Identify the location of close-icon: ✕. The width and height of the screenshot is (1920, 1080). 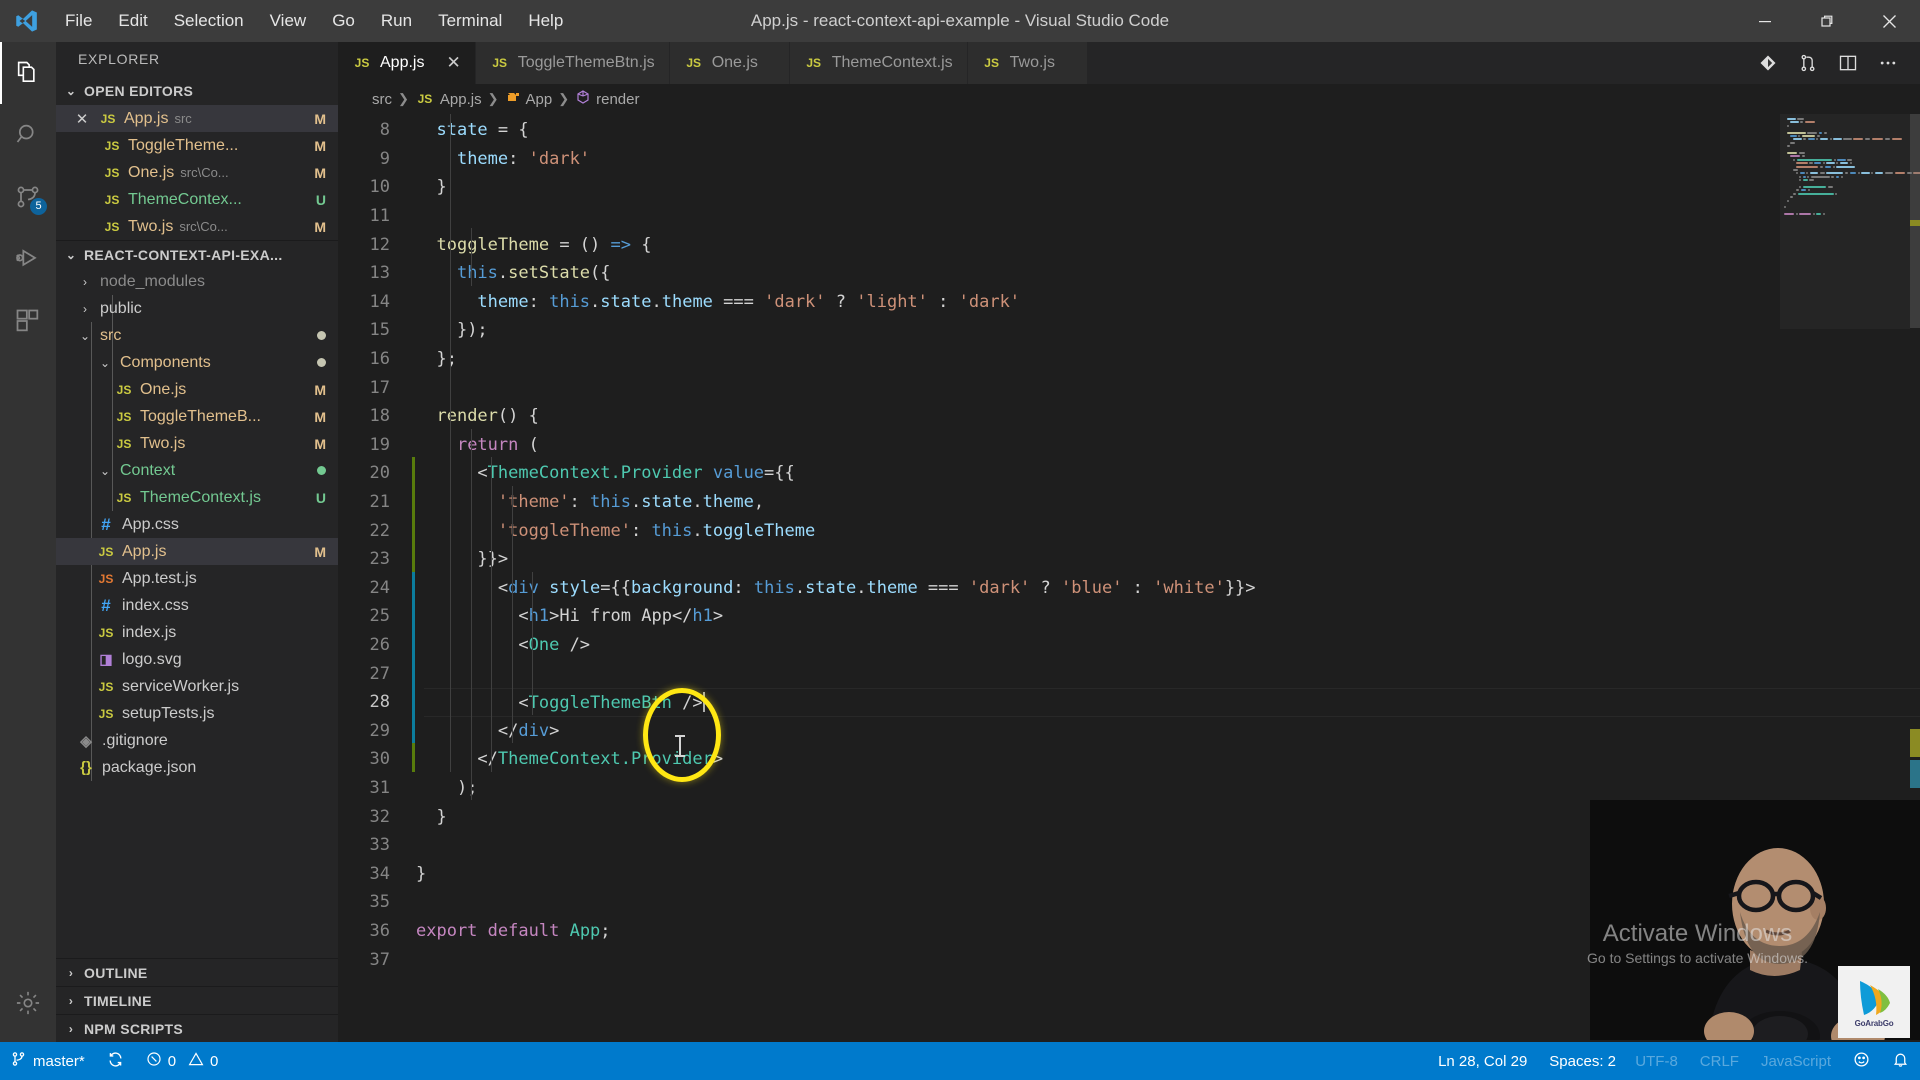
(82, 119).